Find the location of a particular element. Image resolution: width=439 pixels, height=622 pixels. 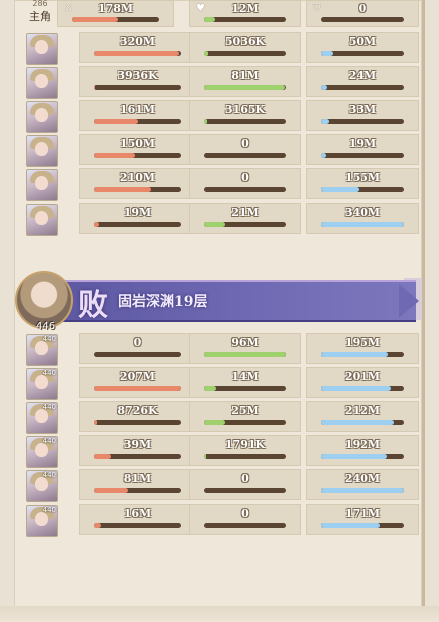

heal-cell: 21M is located at coordinates (245, 218).